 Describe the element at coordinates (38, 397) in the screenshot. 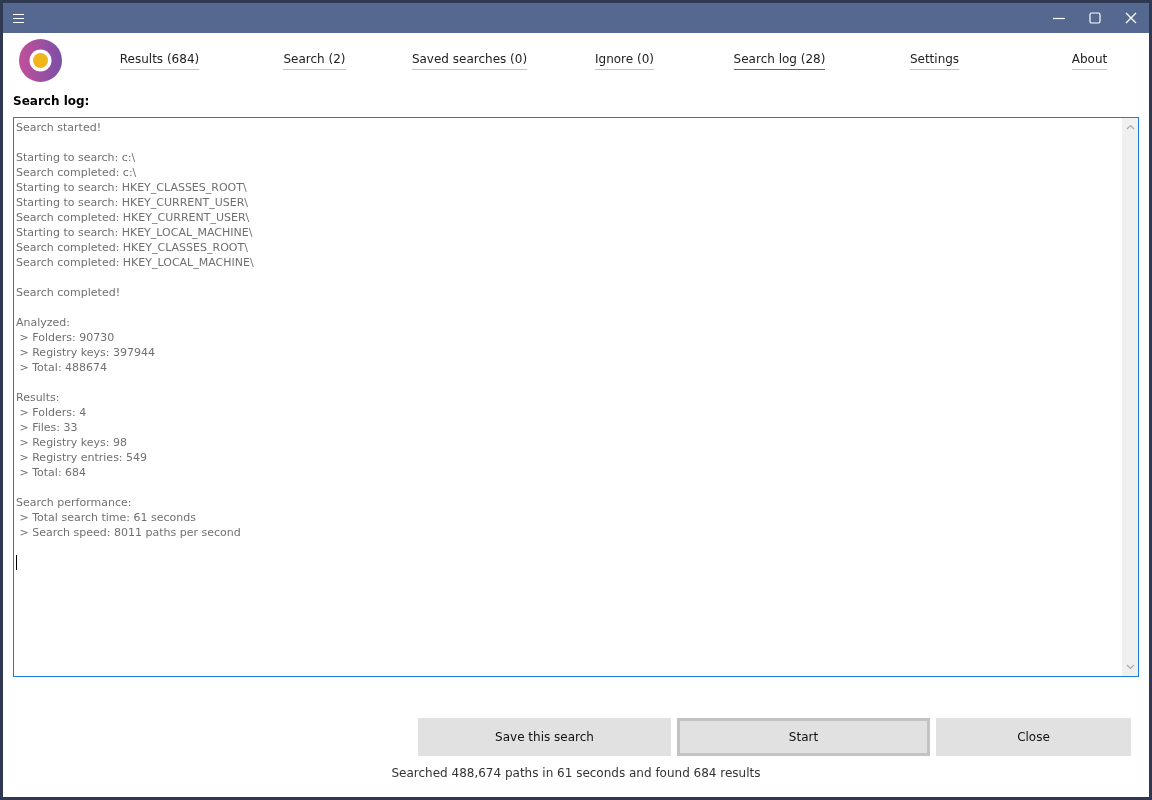

I see `log-line: Results:` at that location.